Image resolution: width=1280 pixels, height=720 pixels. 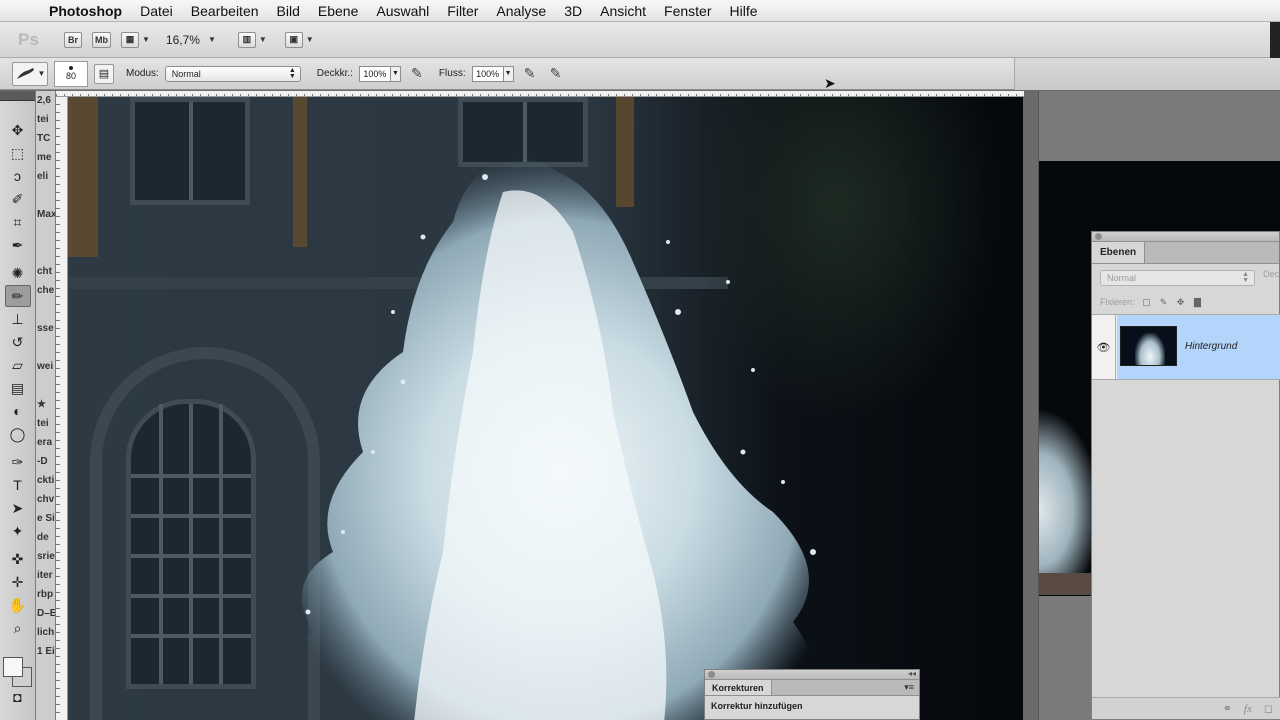 I want to click on strip-item: Max, so click(x=45, y=214).